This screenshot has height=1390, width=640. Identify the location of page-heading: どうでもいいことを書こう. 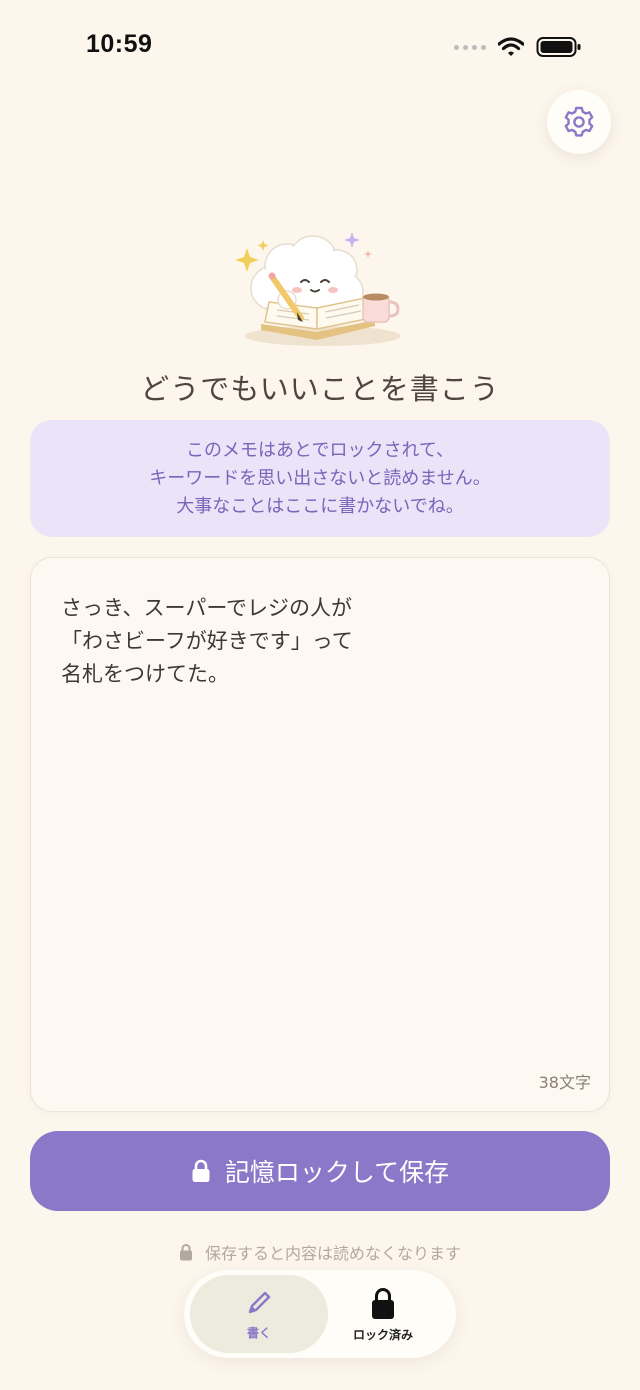
(320, 389).